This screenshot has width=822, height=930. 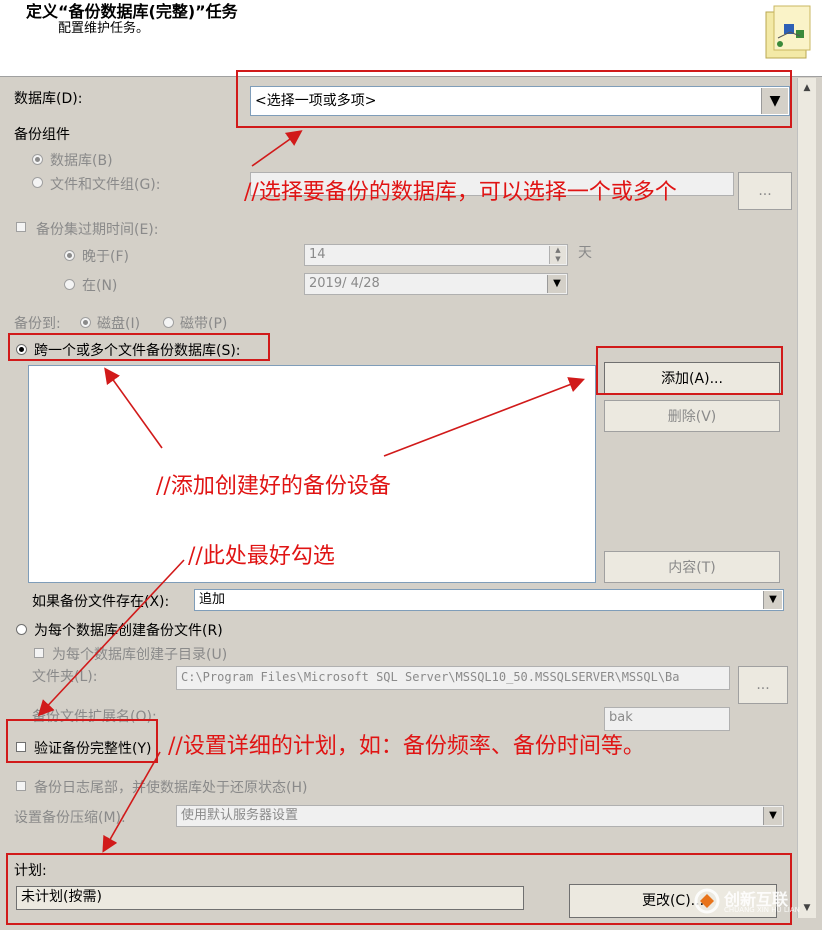 I want to click on expire-days-input: 14 ▲ ▼, so click(x=436, y=255).